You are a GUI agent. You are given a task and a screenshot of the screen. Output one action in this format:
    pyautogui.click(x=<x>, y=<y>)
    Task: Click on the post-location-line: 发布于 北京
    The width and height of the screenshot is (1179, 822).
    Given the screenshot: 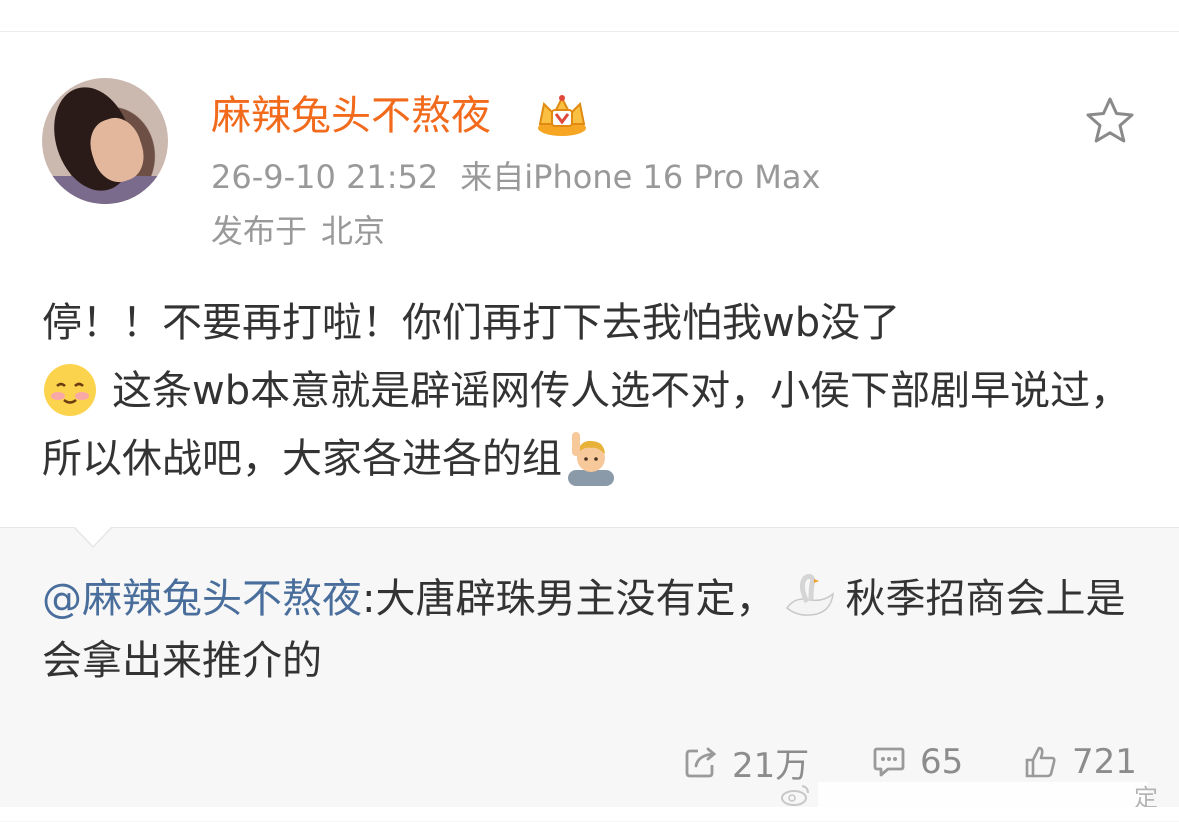 What is the action you would take?
    pyautogui.click(x=298, y=231)
    